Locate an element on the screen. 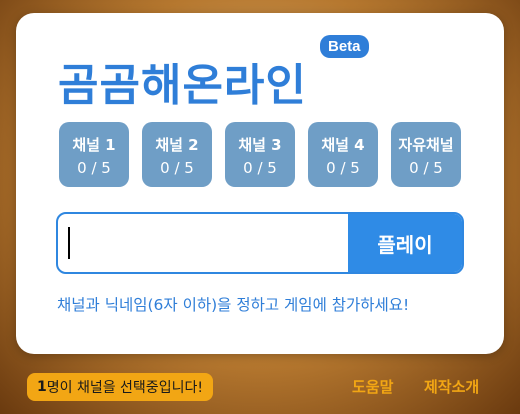  channel-button-2: 채널 2 0 / 5 is located at coordinates (177, 154).